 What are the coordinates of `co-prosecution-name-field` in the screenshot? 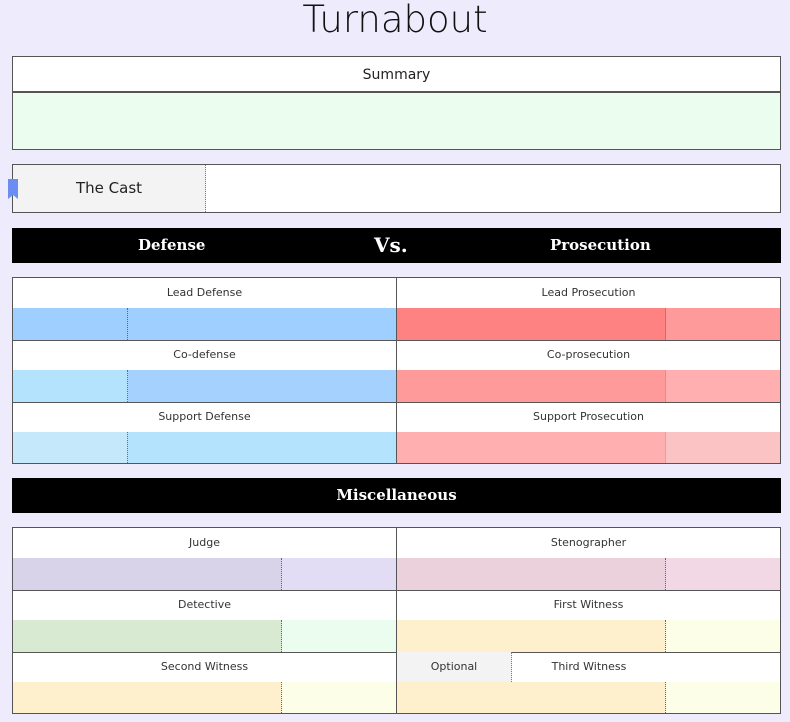 It's located at (531, 386).